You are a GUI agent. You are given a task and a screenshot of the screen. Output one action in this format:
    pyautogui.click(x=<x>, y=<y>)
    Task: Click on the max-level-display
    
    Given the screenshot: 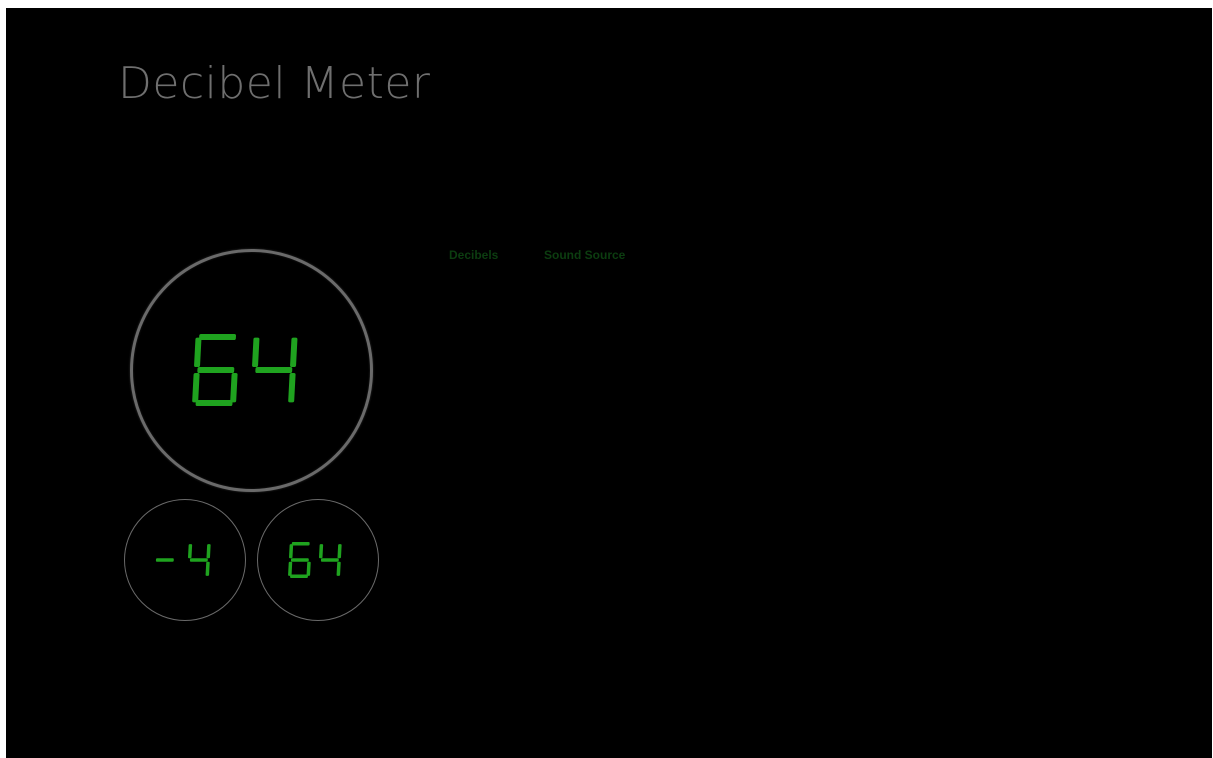 What is the action you would take?
    pyautogui.click(x=315, y=560)
    